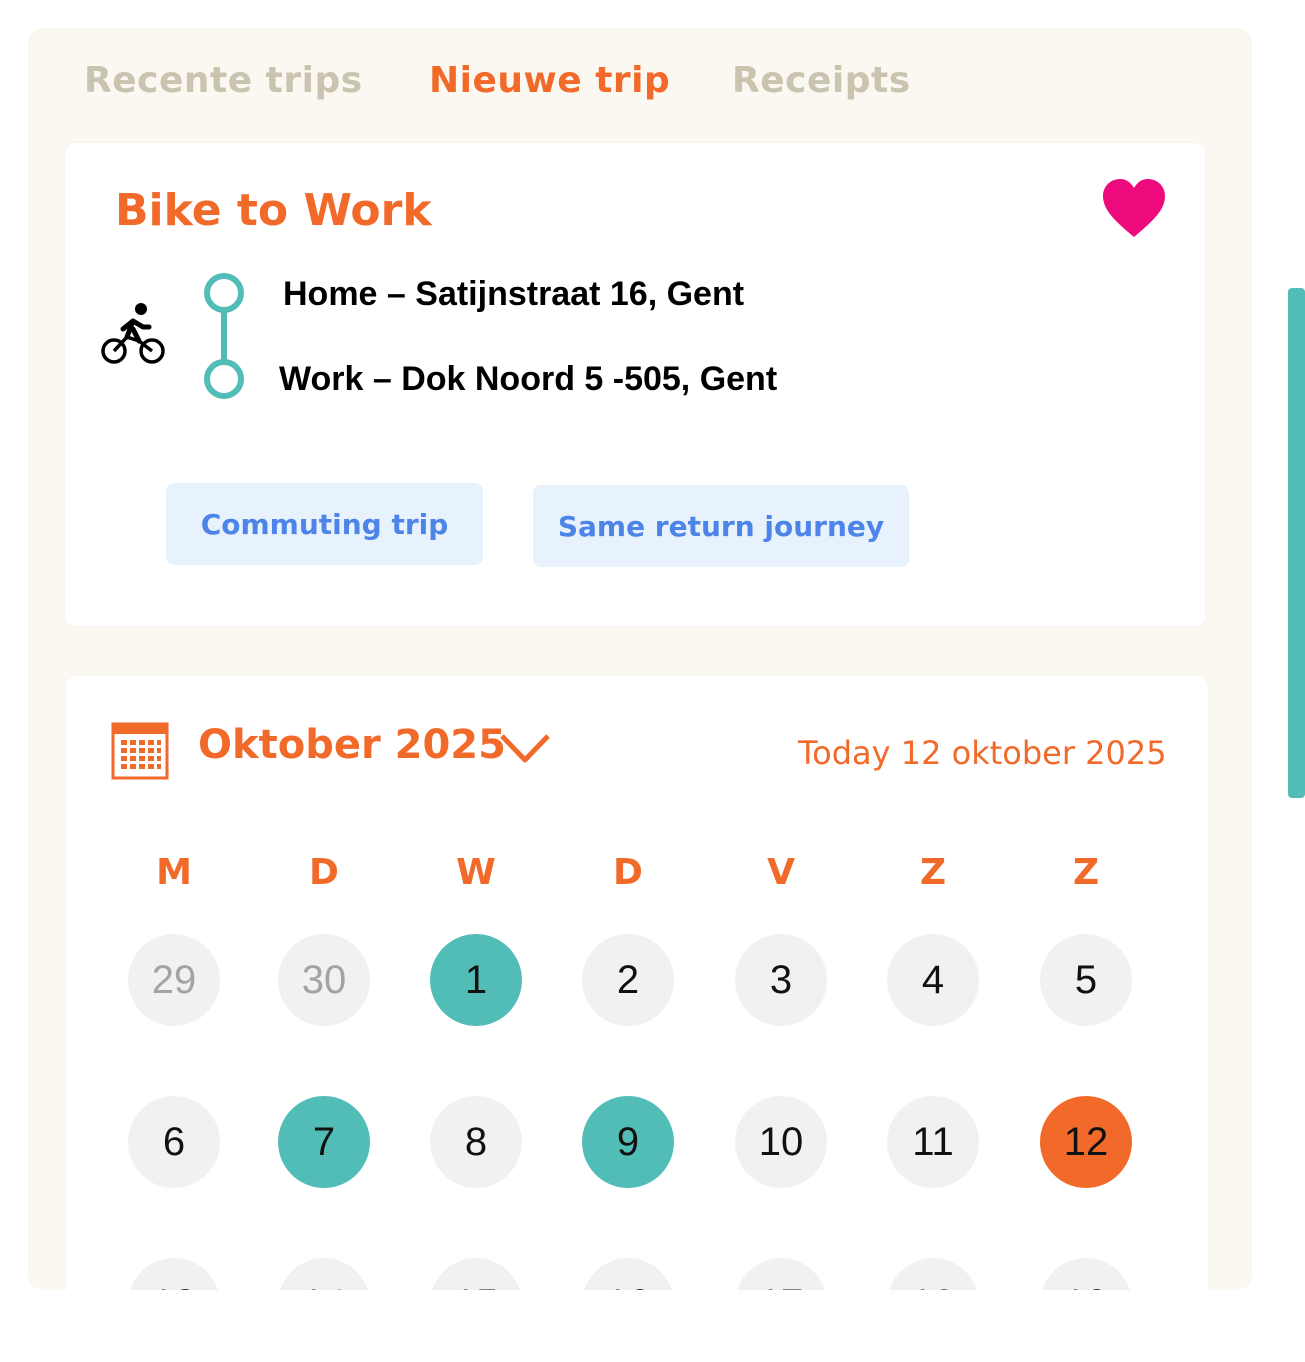 This screenshot has height=1362, width=1305. Describe the element at coordinates (933, 1142) in the screenshot. I see `calendar-day: 11` at that location.